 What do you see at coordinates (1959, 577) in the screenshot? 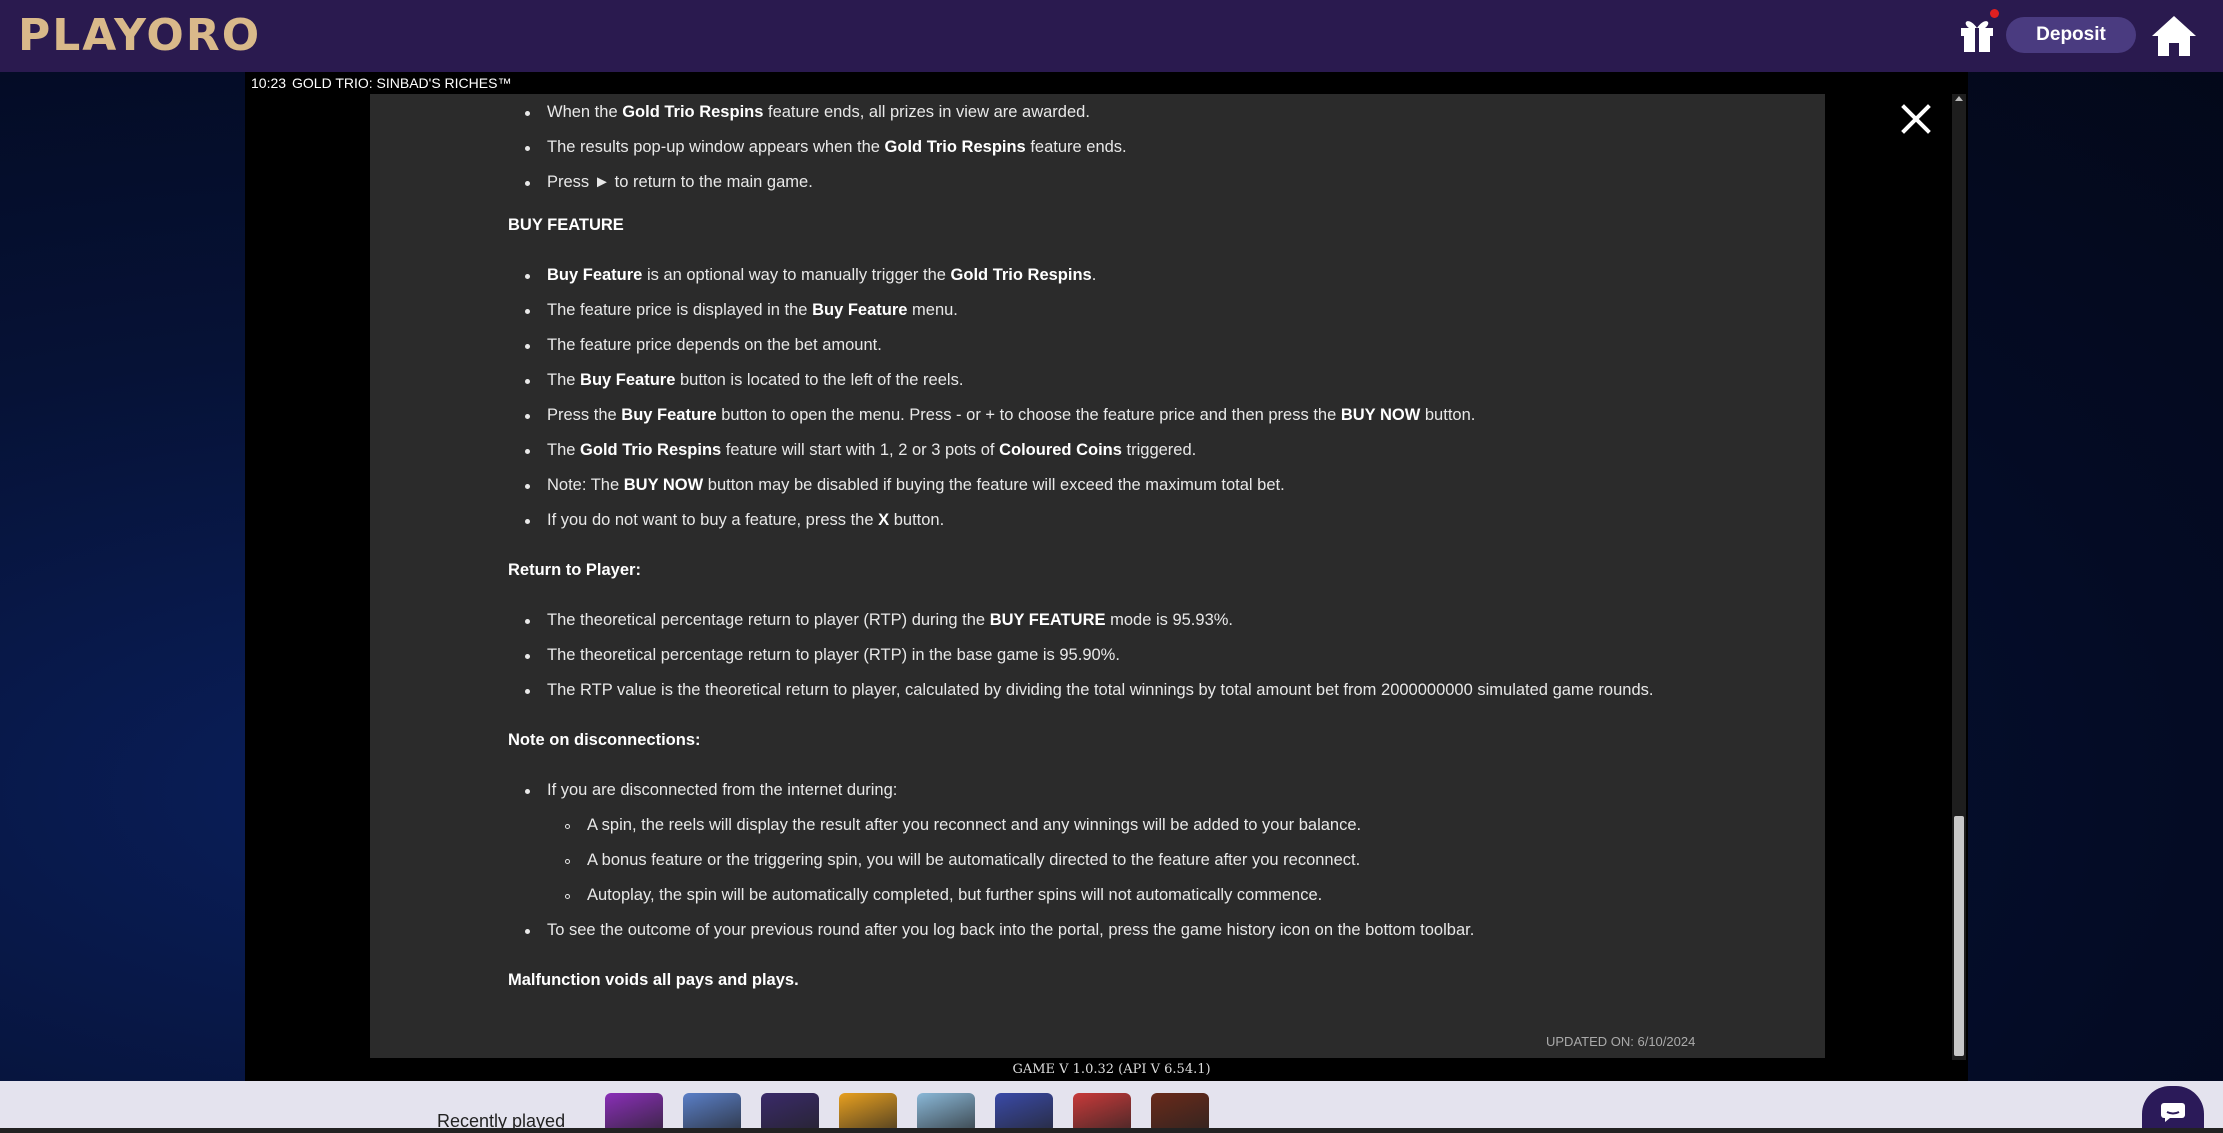
I see `scrollbar` at bounding box center [1959, 577].